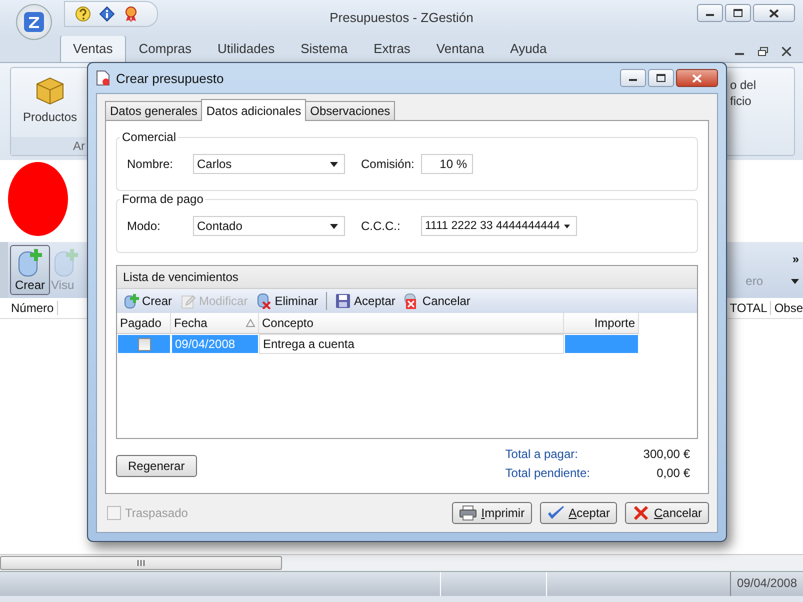 The height and width of the screenshot is (602, 803). What do you see at coordinates (555, 513) in the screenshot?
I see `checkmark-icon` at bounding box center [555, 513].